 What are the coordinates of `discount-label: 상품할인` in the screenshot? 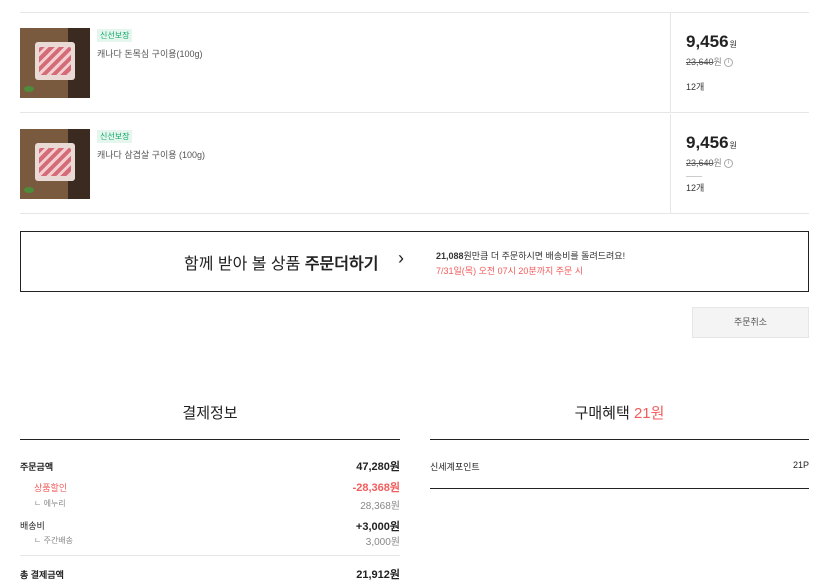 It's located at (51, 488).